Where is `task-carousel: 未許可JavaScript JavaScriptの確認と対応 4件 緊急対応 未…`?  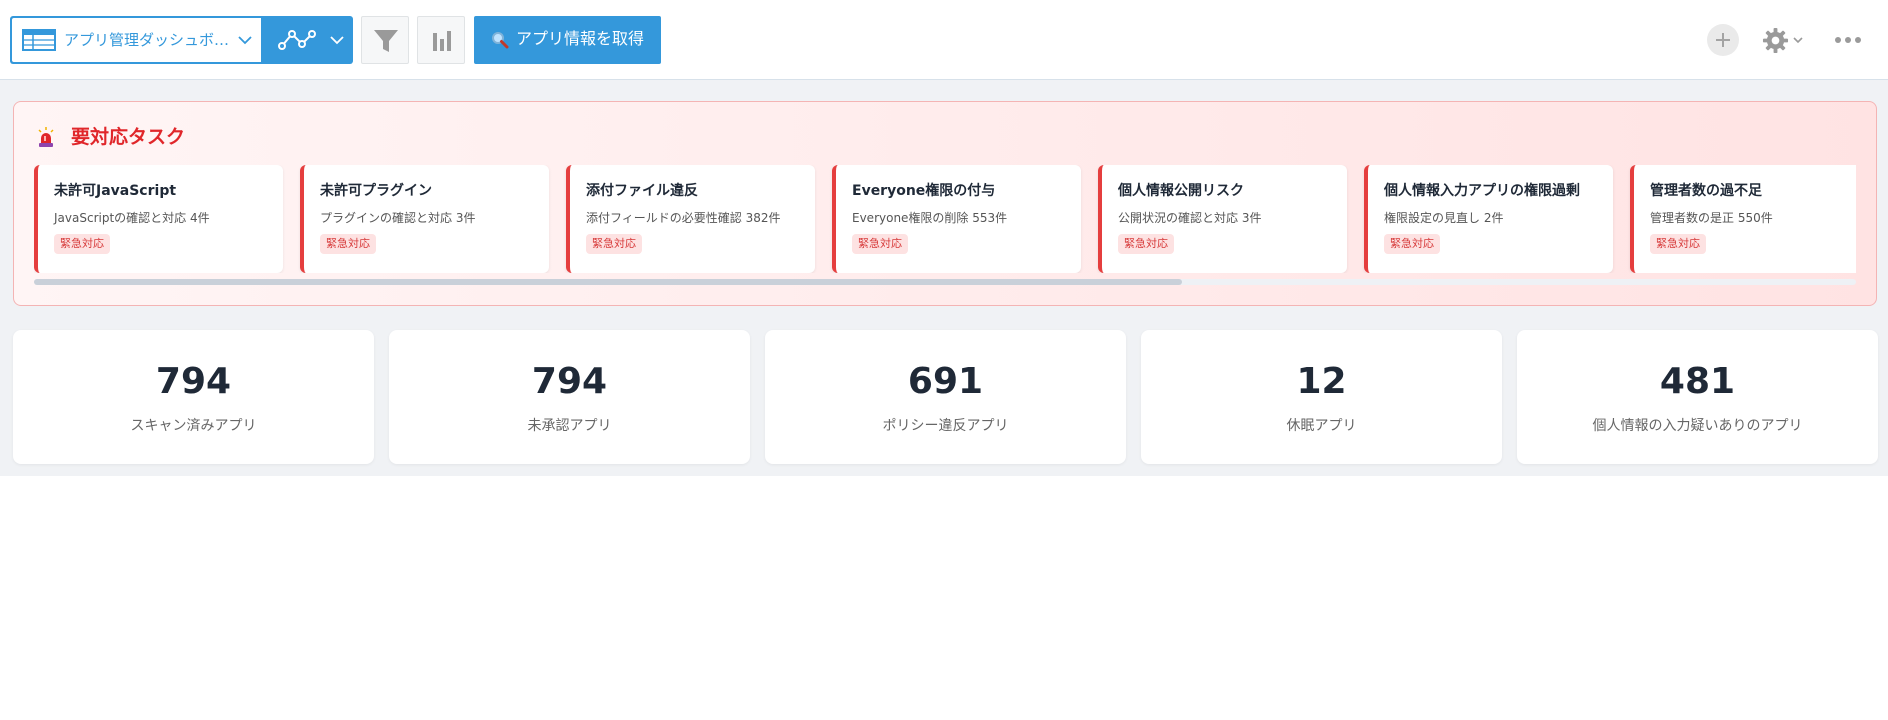 task-carousel: 未許可JavaScript JavaScriptの確認と対応 4件 緊急対応 未… is located at coordinates (945, 219).